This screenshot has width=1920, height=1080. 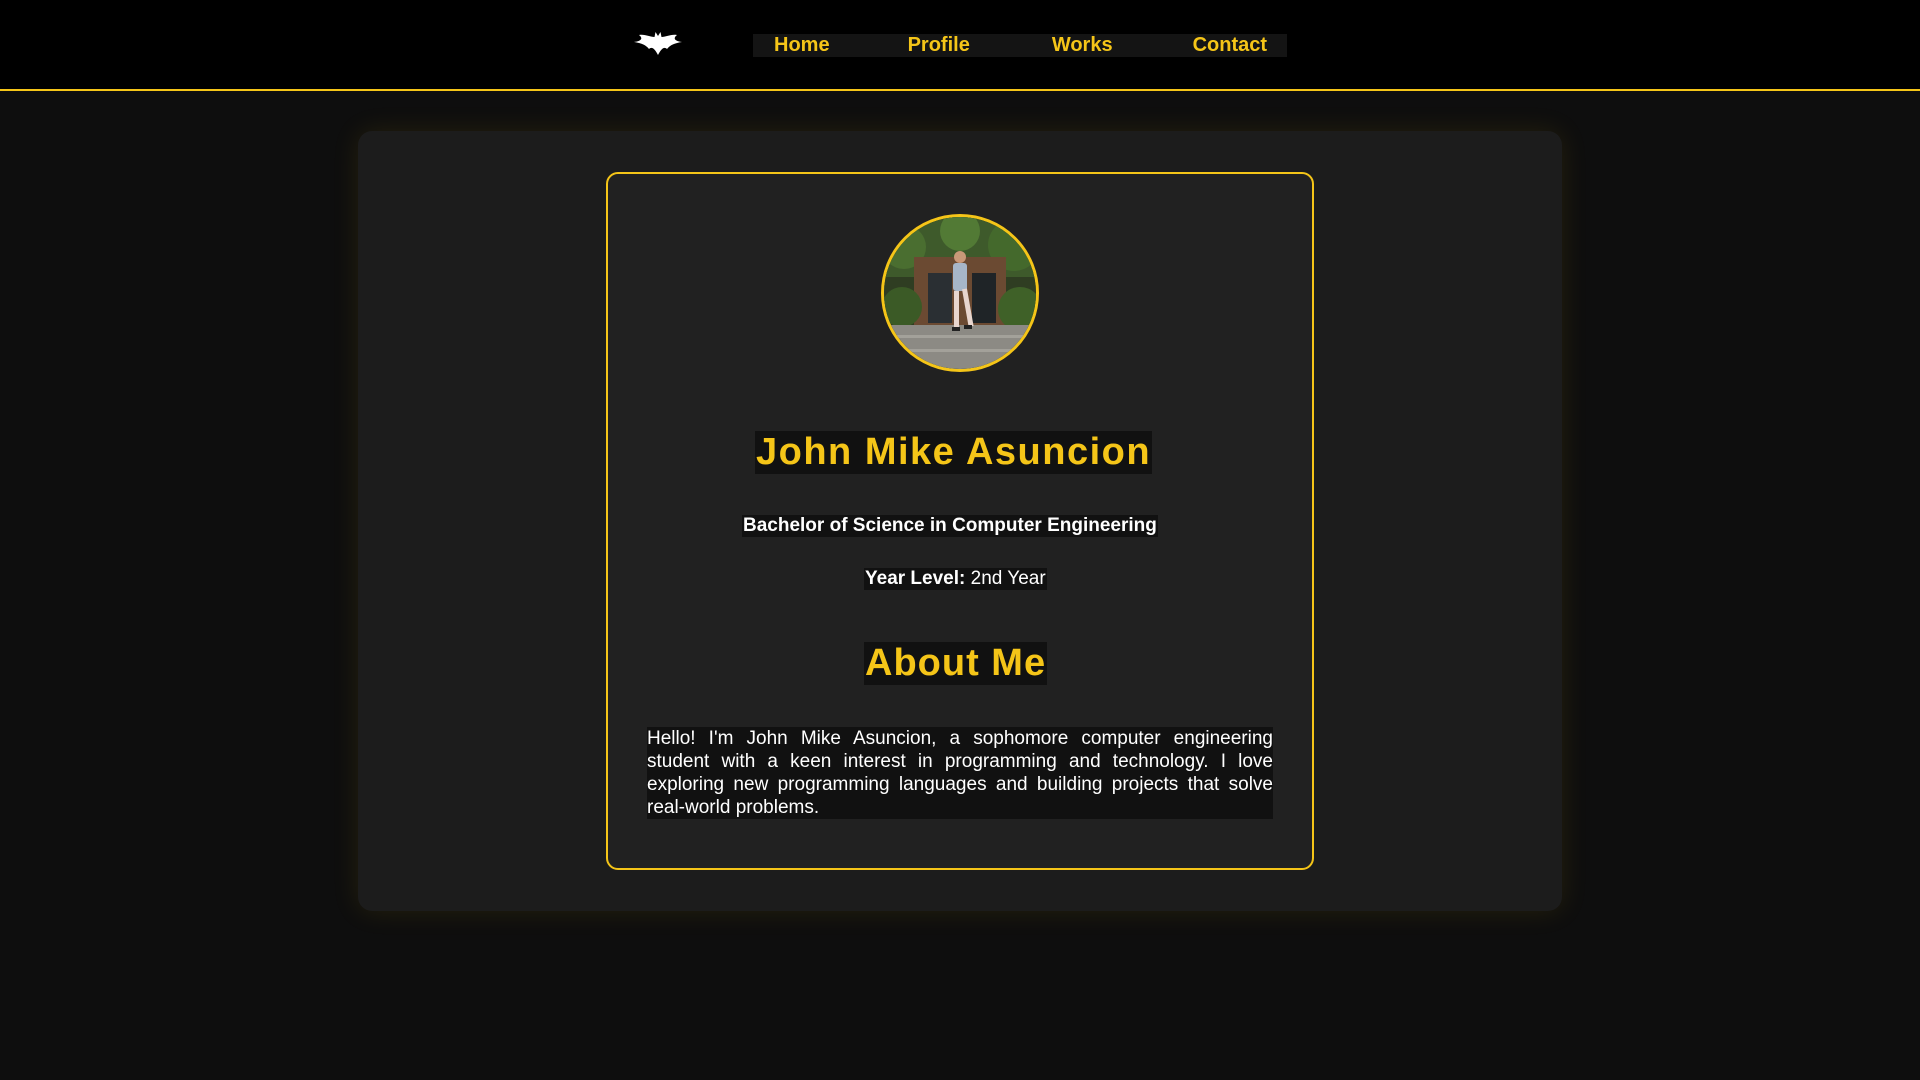 I want to click on nav-contact-link: Contact, so click(x=1229, y=45).